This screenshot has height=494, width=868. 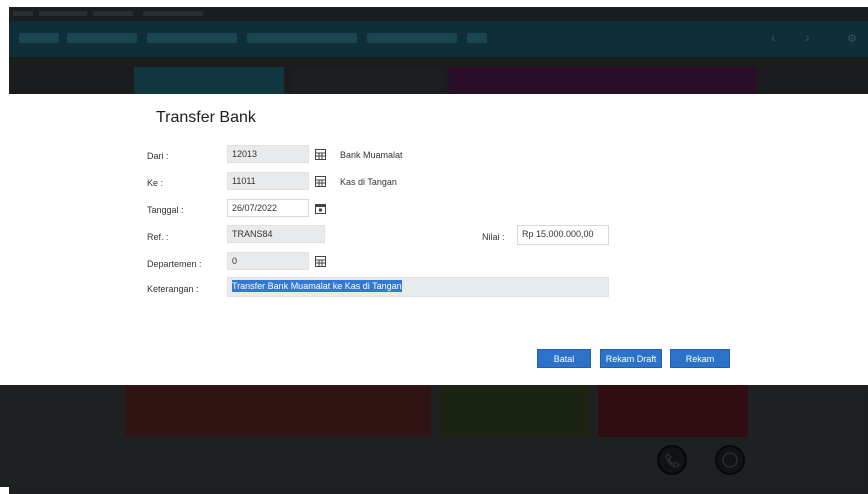 I want to click on dari-label: Dari :, so click(x=158, y=156).